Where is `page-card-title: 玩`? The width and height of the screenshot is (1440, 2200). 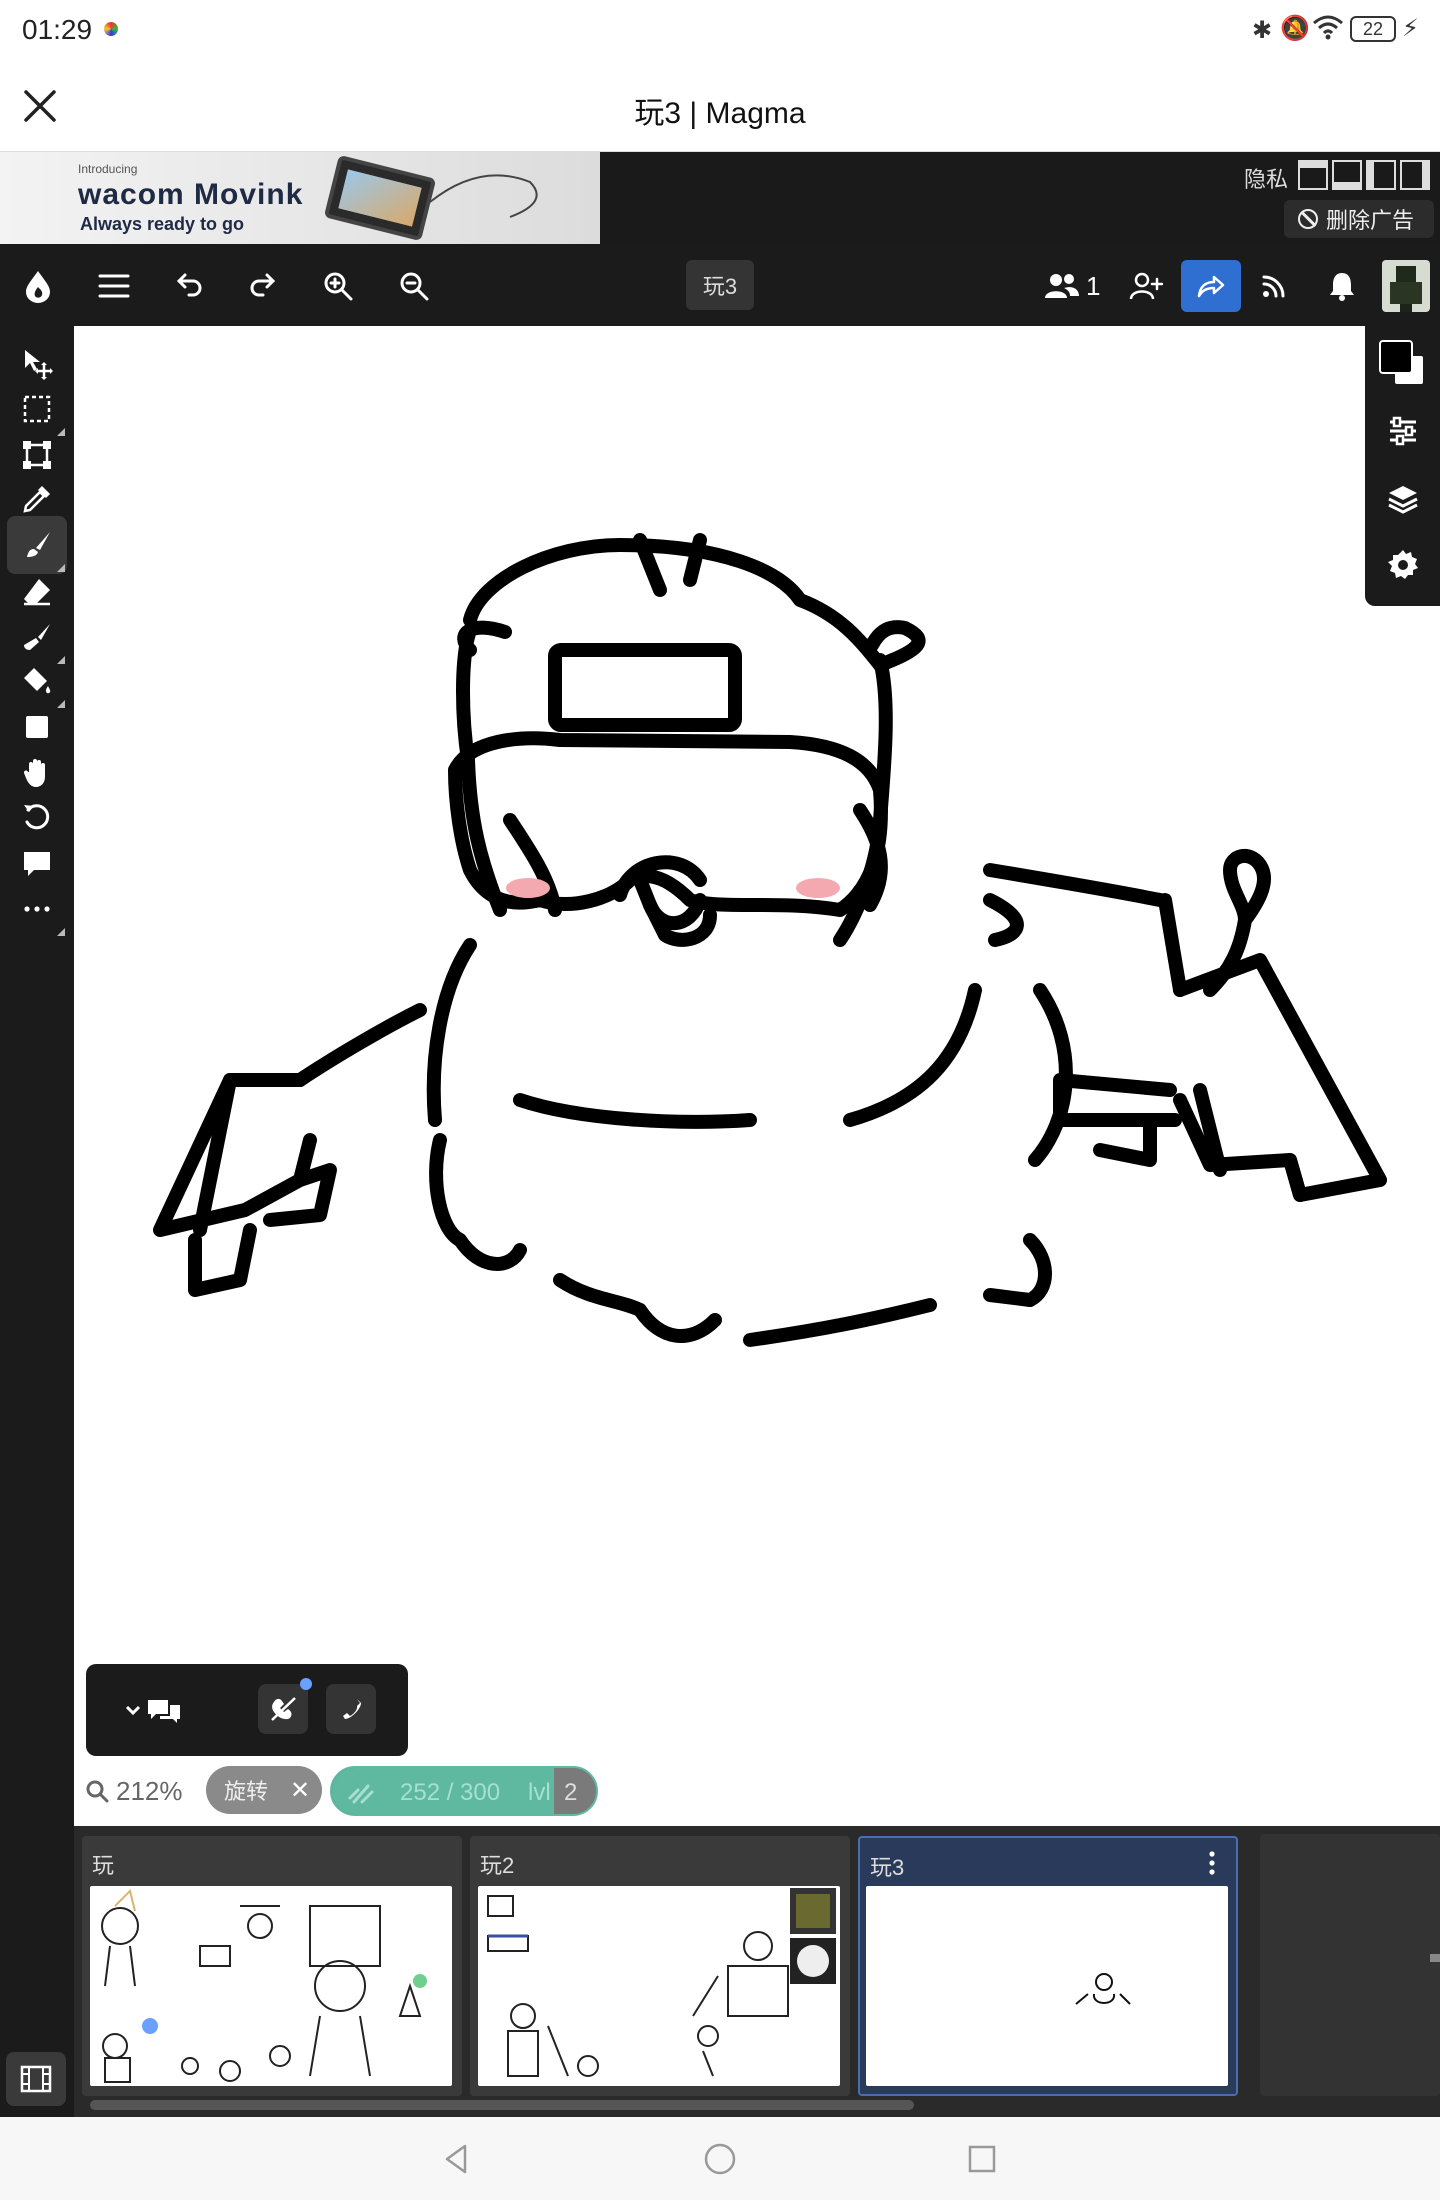 page-card-title: 玩 is located at coordinates (103, 1865).